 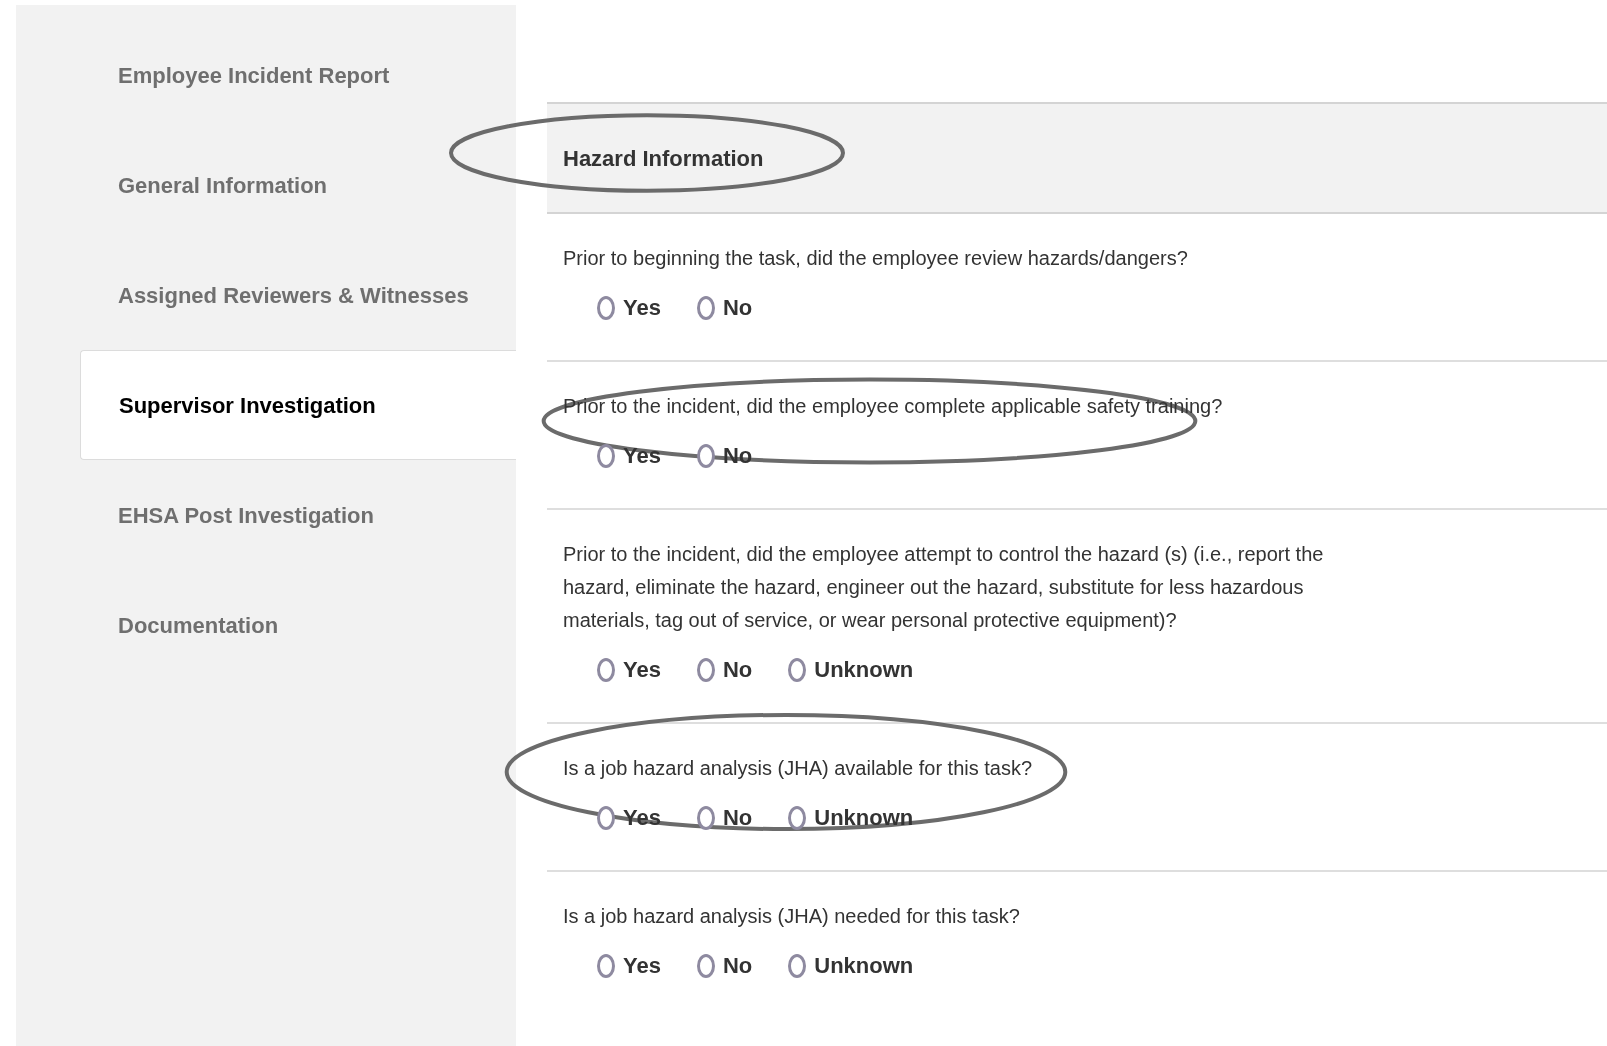 What do you see at coordinates (791, 916) in the screenshot?
I see `question-text: Is a job hazard analysis (JHA) needed for this task?` at bounding box center [791, 916].